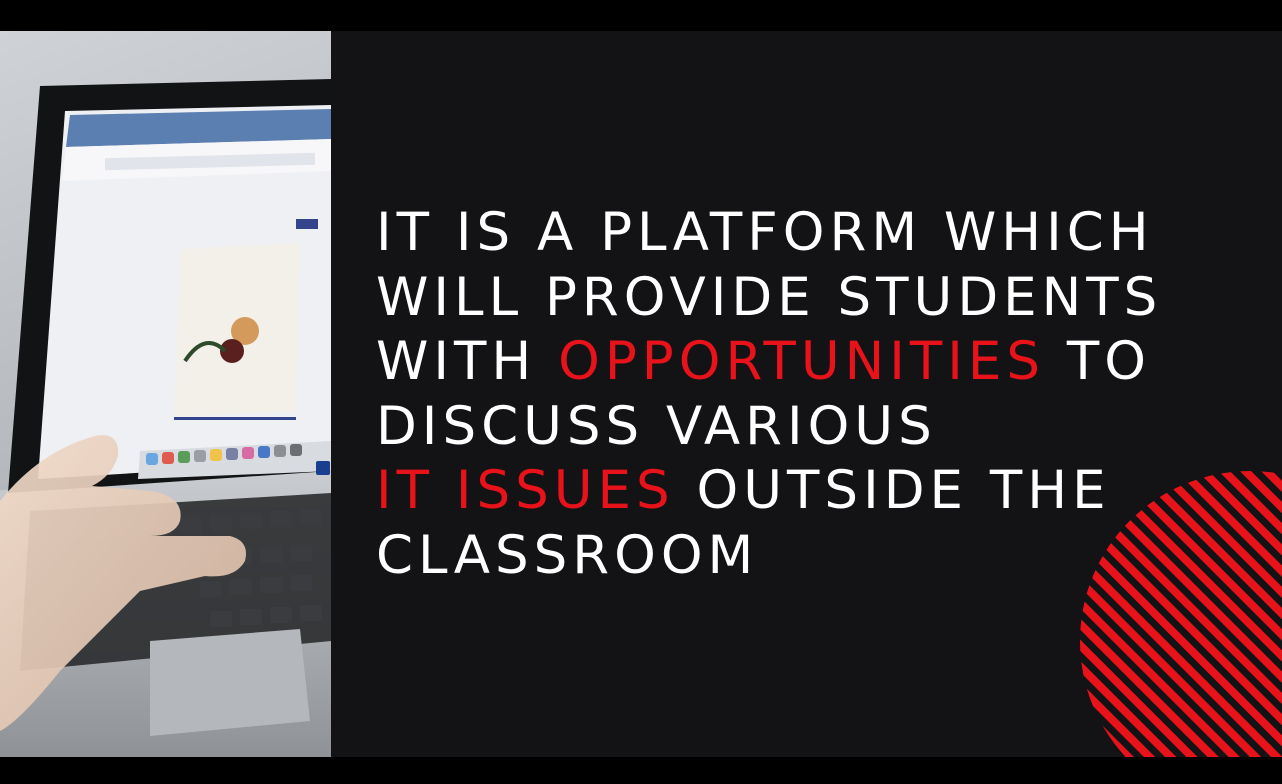 This screenshot has height=784, width=1282. What do you see at coordinates (769, 297) in the screenshot?
I see `body-text: WILL PROVIDE STUDENTS` at bounding box center [769, 297].